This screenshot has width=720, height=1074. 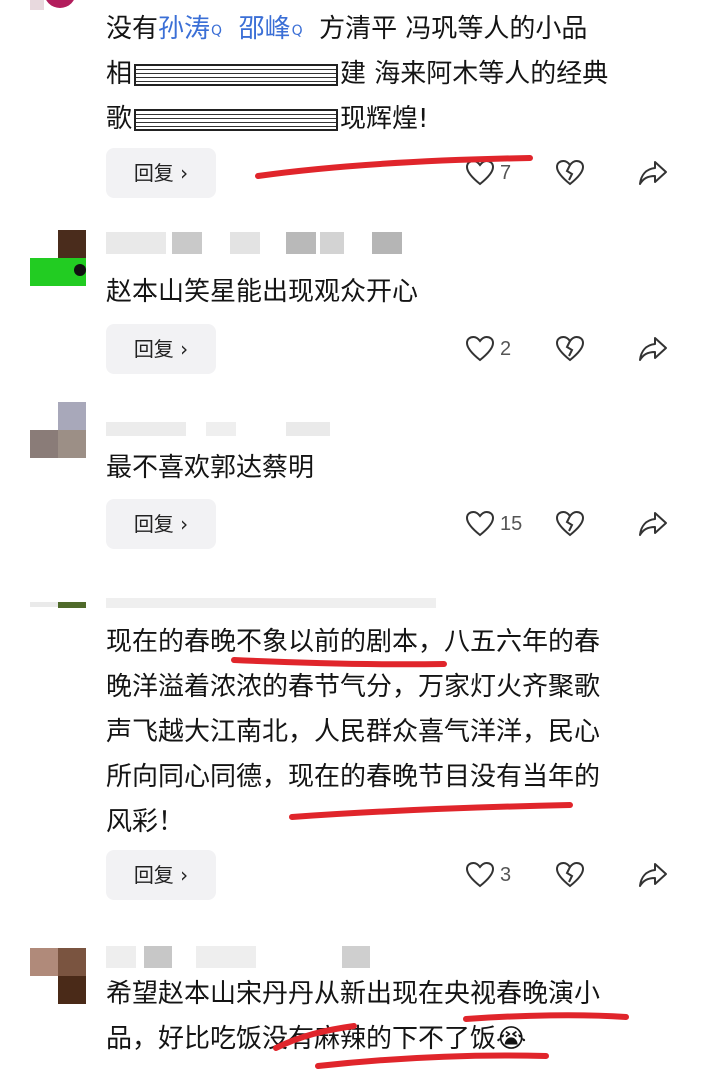 I want to click on comment-text: 没有孙涛Q 邵峰Q 方清平 冯巩等人的小品, so click(x=347, y=29).